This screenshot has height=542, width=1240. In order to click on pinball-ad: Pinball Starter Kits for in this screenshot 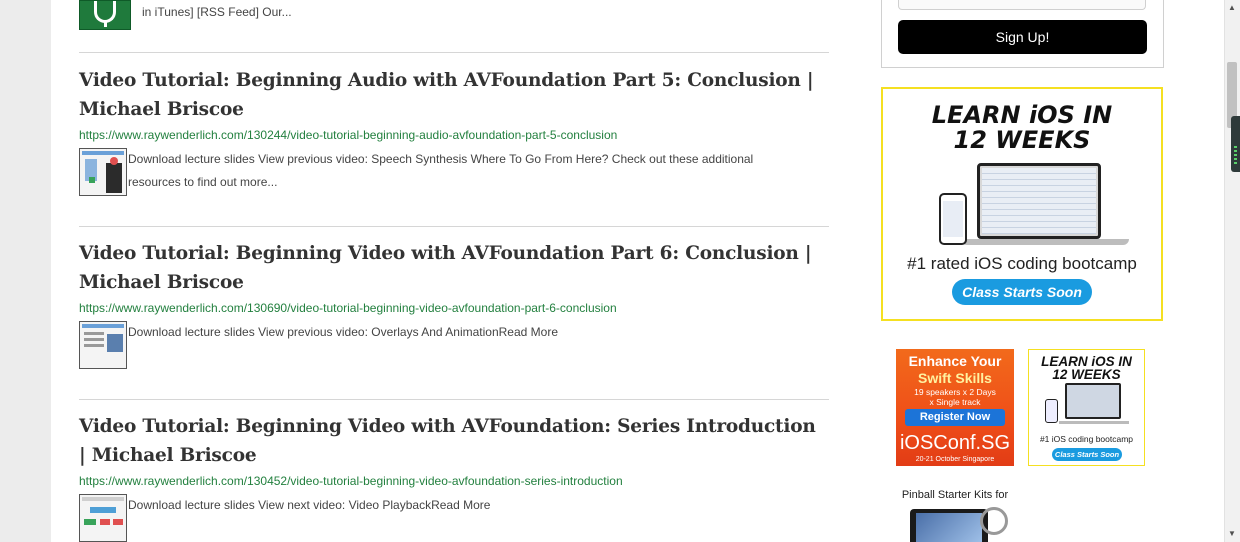, I will do `click(955, 513)`.